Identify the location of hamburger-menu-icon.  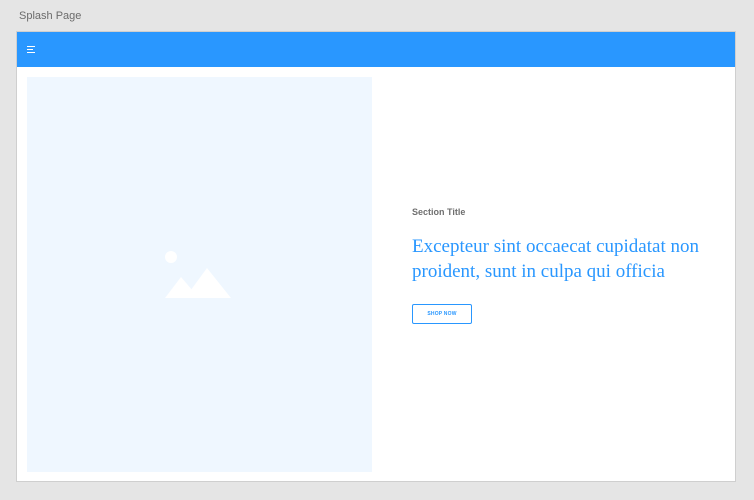
(32, 49).